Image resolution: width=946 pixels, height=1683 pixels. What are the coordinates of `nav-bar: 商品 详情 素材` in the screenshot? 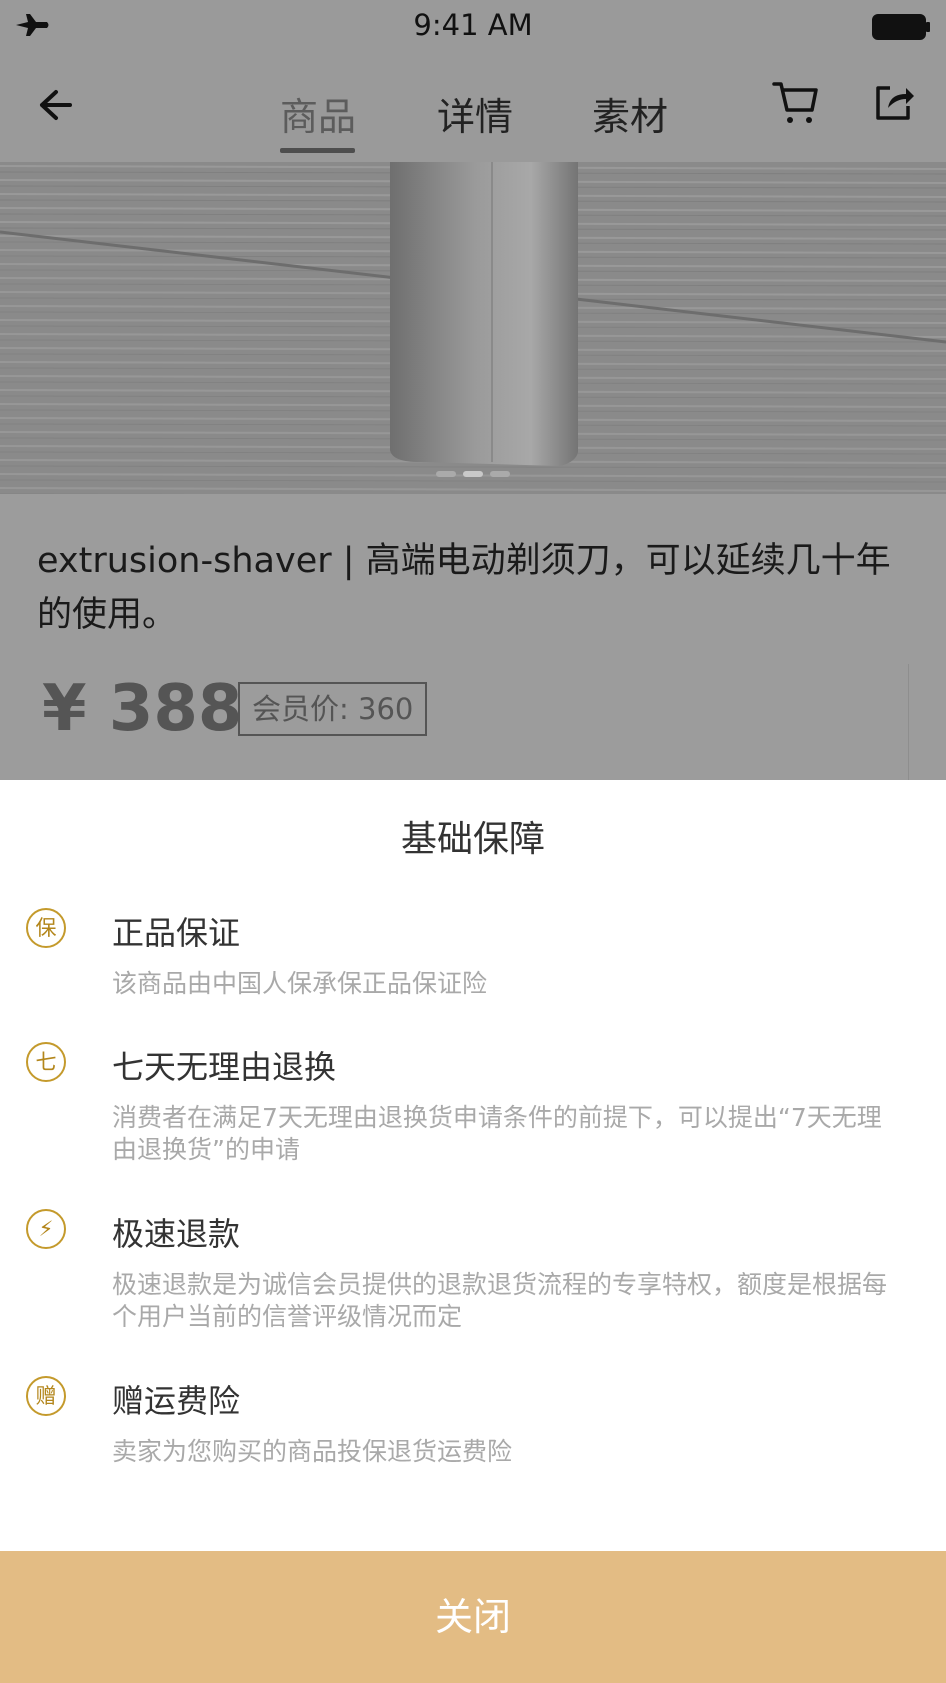 It's located at (473, 107).